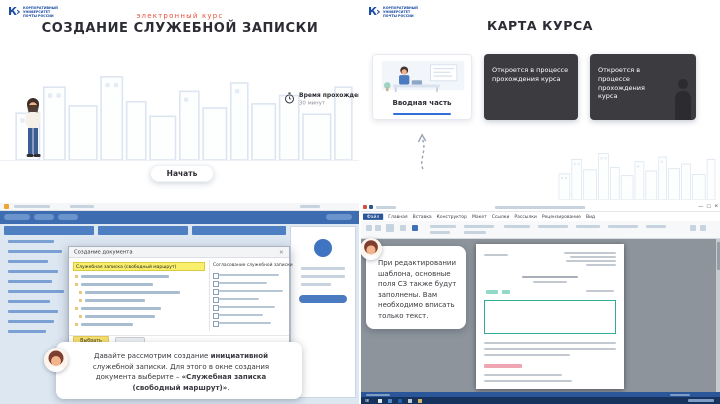  I want to click on ground-line, so click(180, 160).